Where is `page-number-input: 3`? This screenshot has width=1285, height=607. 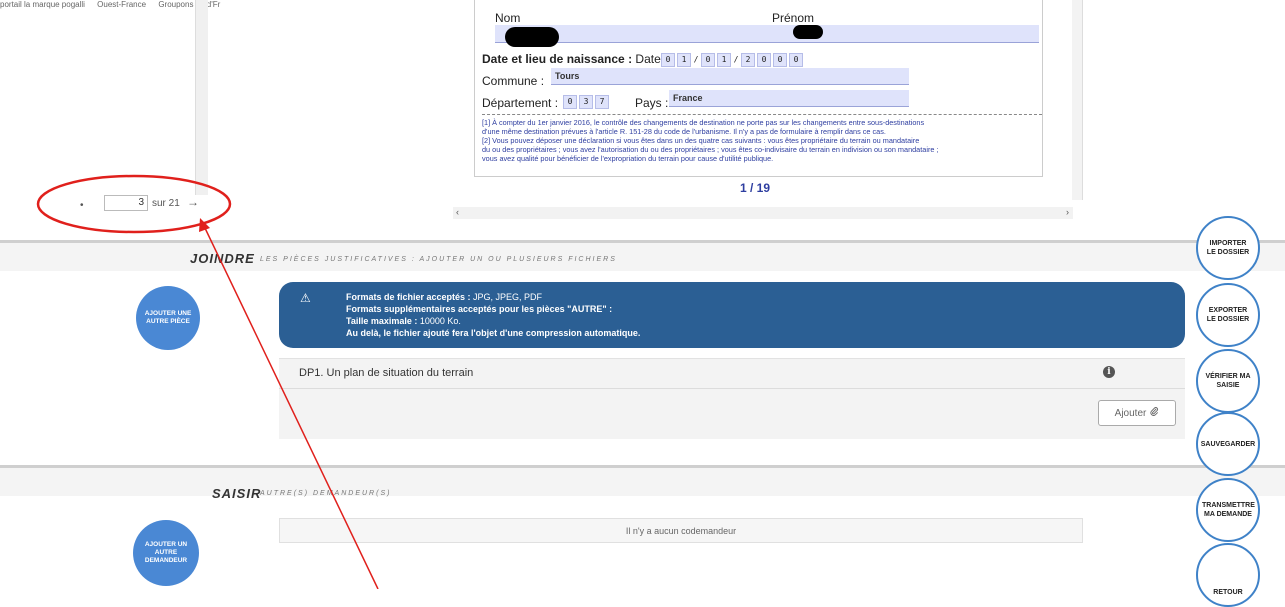 page-number-input: 3 is located at coordinates (126, 203).